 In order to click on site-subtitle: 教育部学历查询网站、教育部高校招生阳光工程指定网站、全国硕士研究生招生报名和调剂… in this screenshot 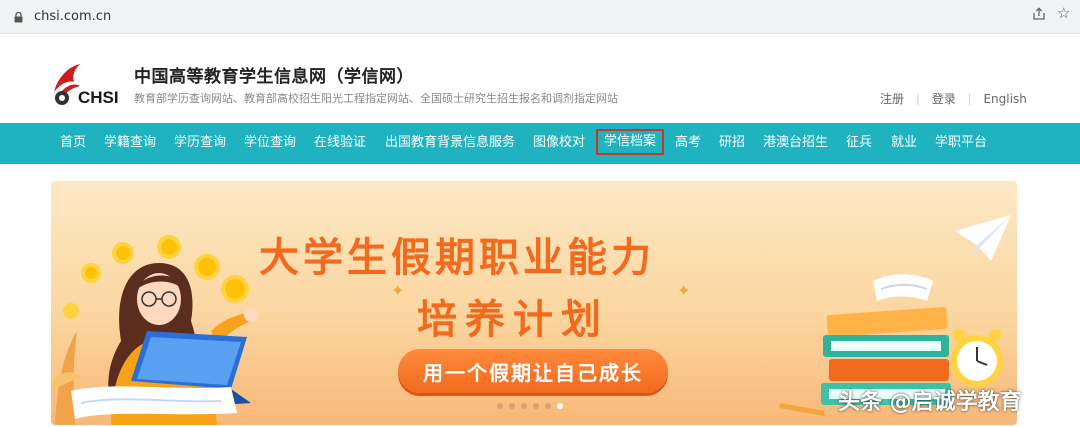, I will do `click(376, 98)`.